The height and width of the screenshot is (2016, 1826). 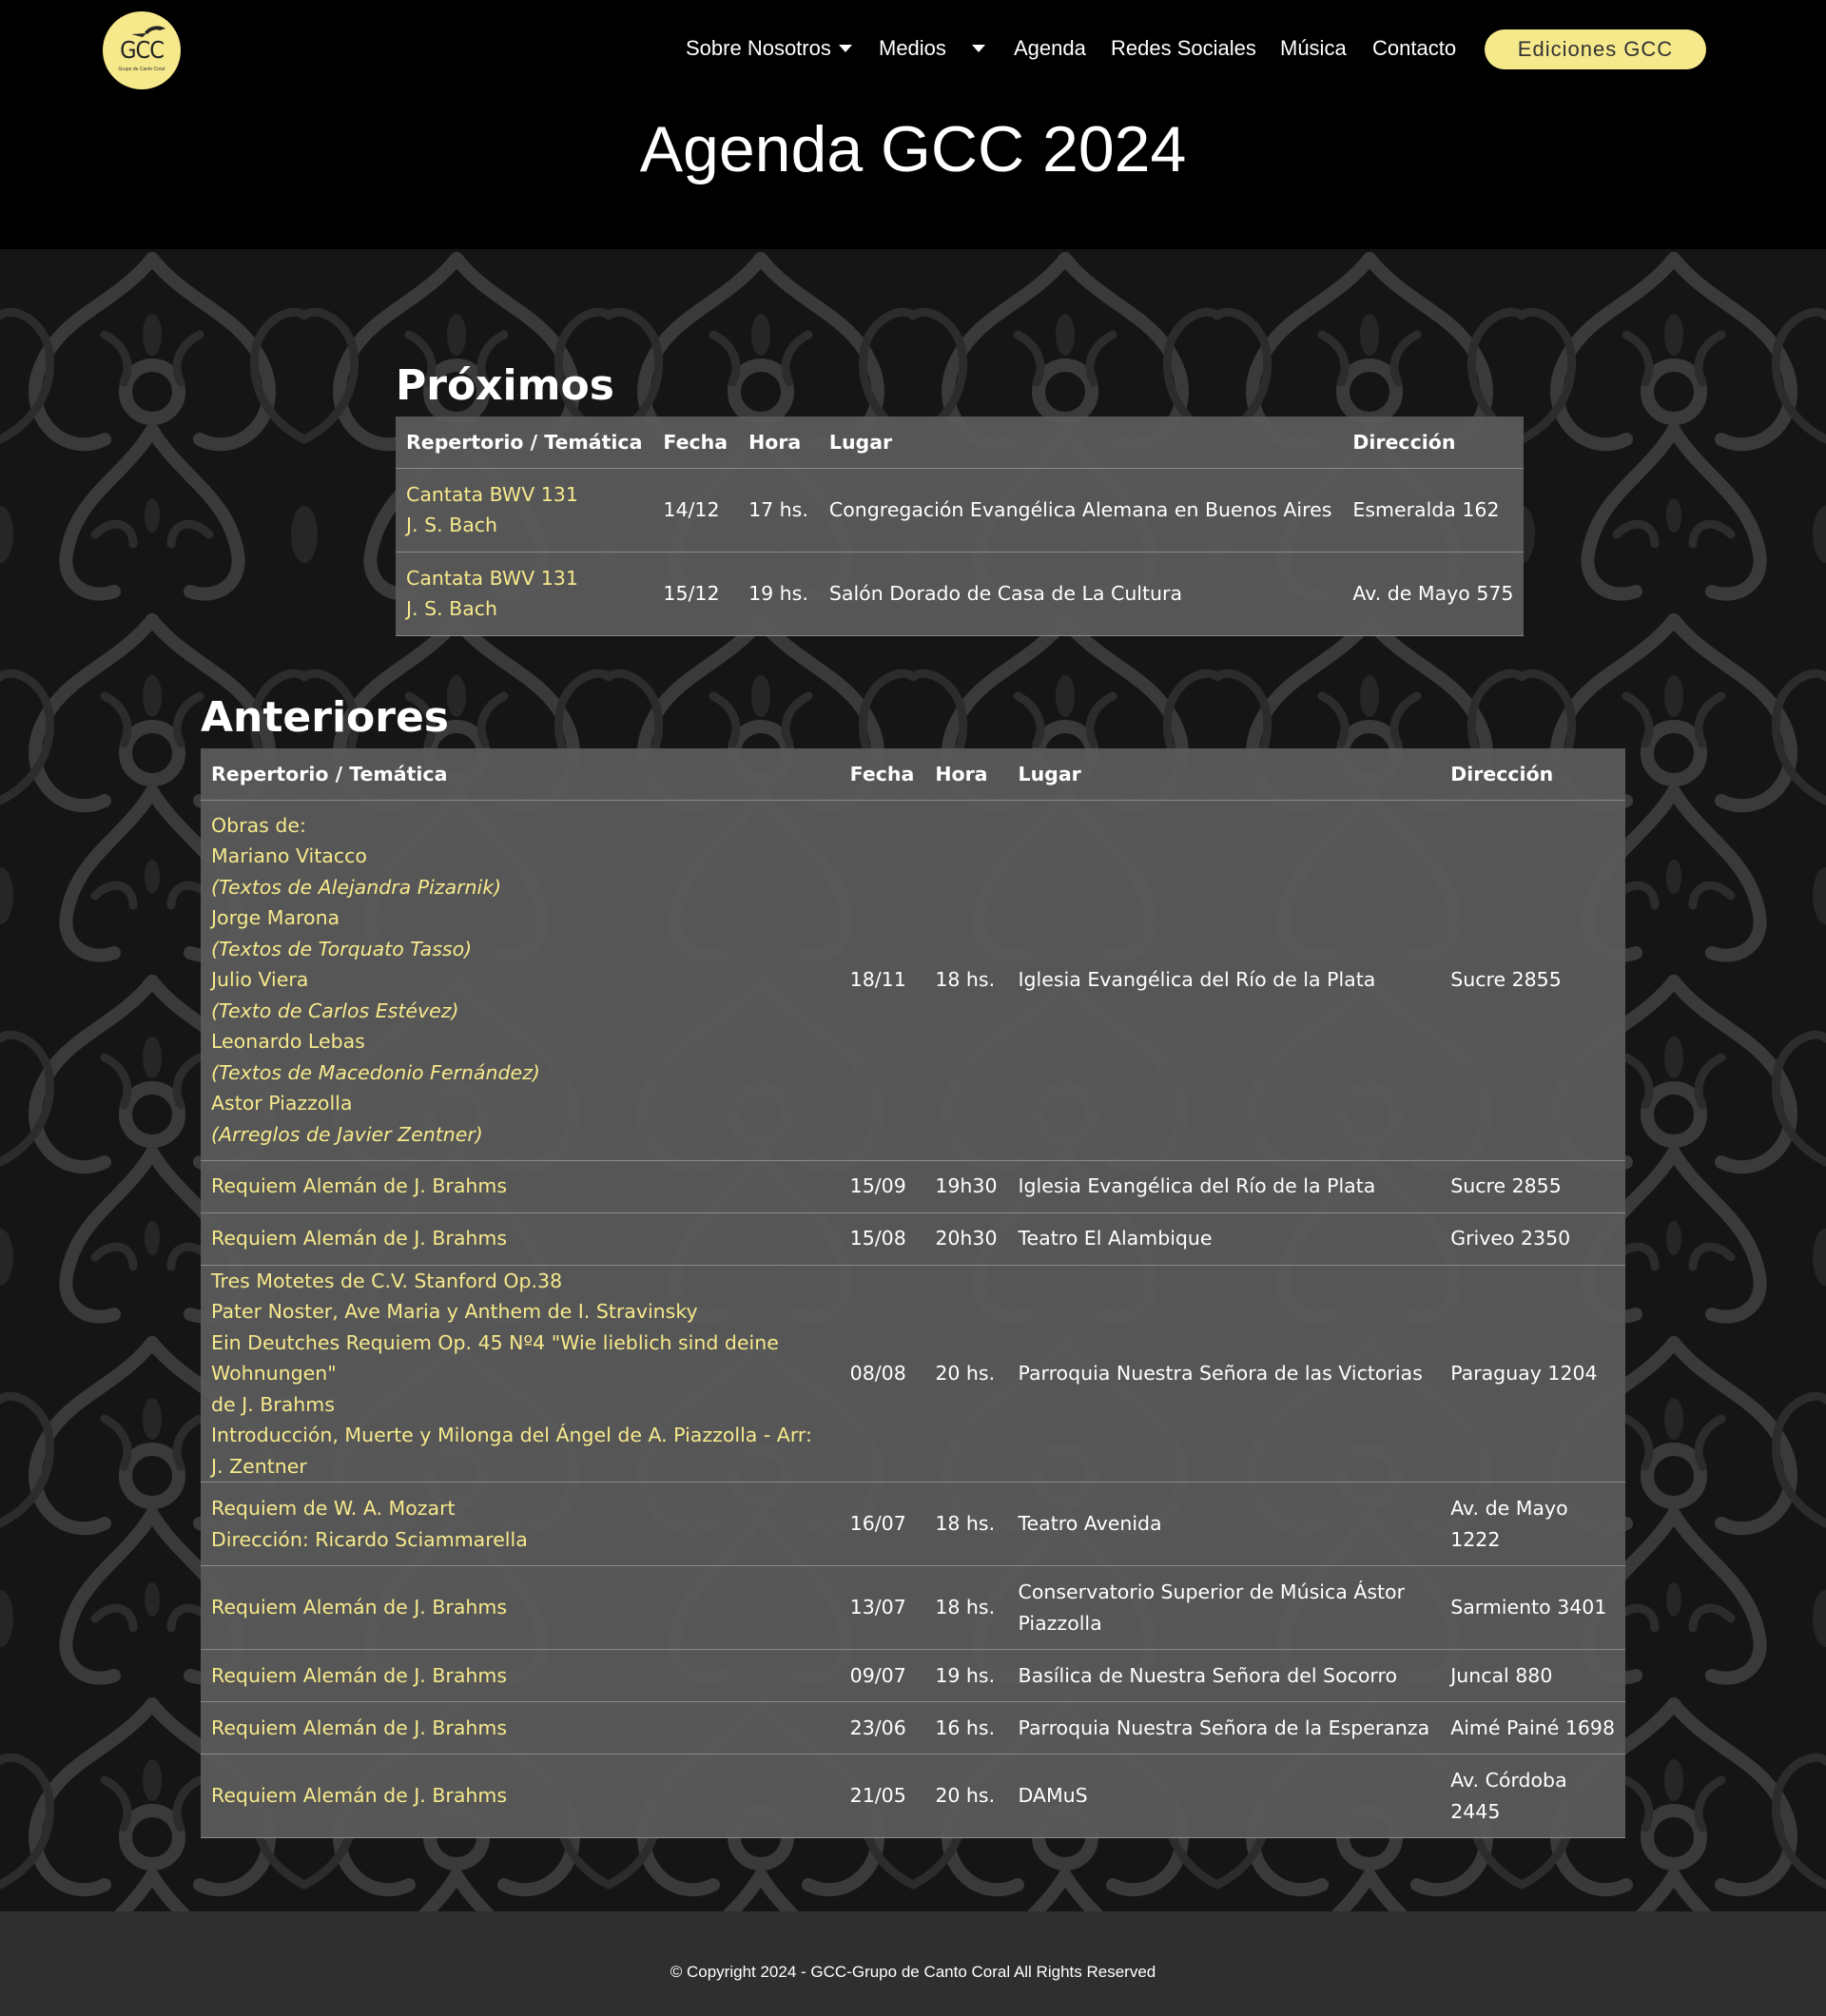 What do you see at coordinates (520, 1135) in the screenshot?
I see `repertorio-line: (Arreglos de Javier Zentner)` at bounding box center [520, 1135].